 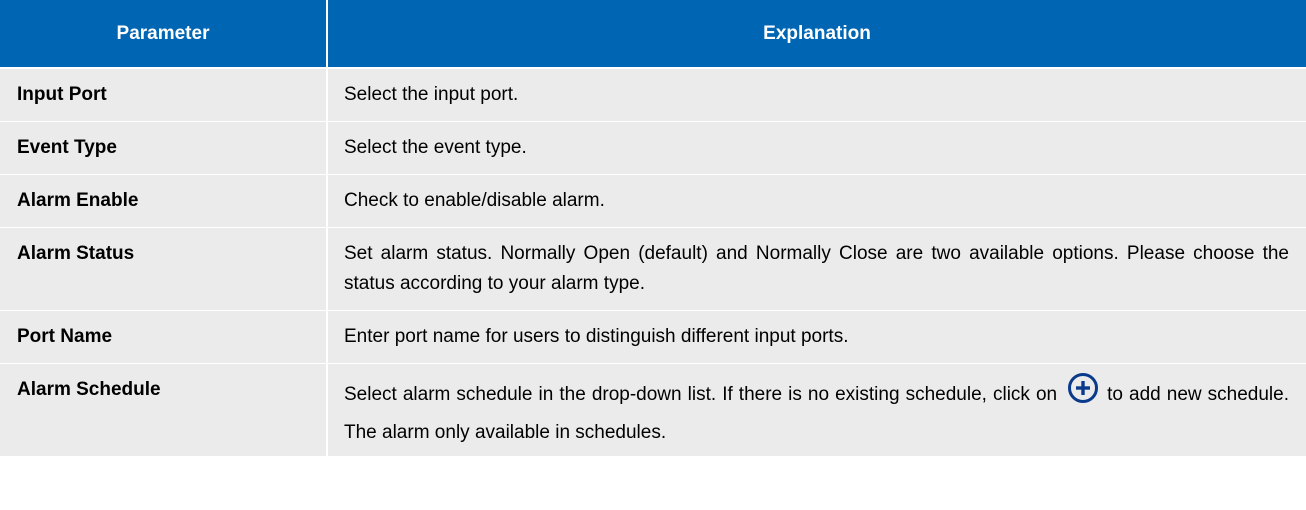 What do you see at coordinates (164, 410) in the screenshot?
I see `parameter-cell: Alarm Schedule` at bounding box center [164, 410].